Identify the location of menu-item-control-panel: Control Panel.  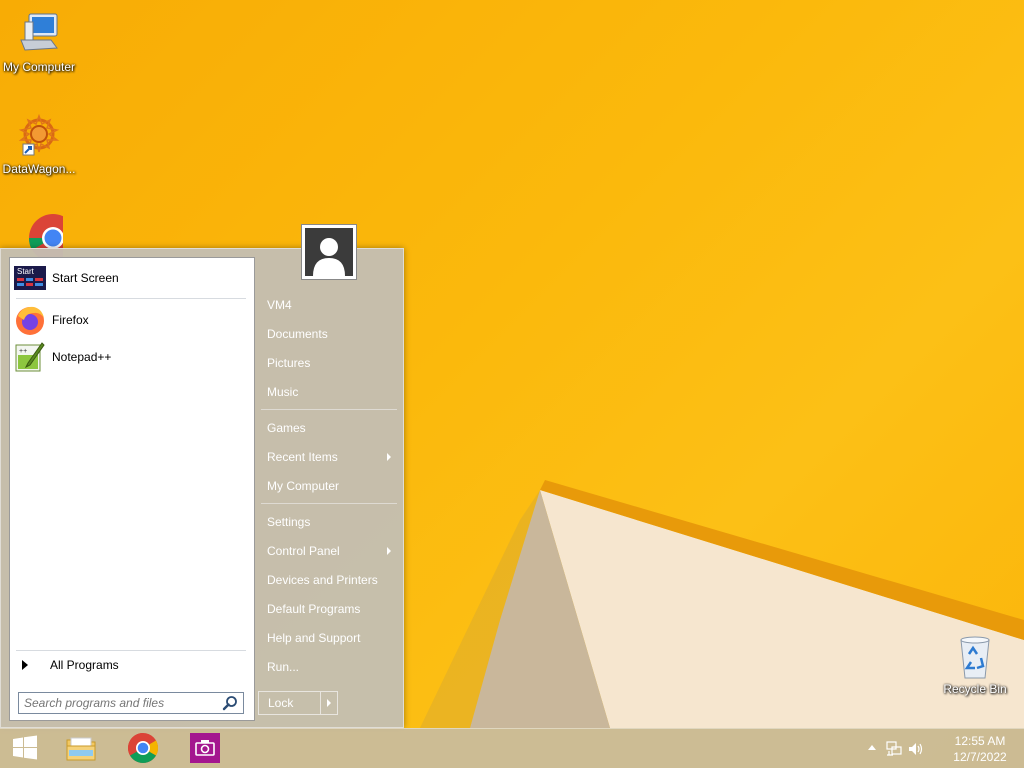
(329, 551).